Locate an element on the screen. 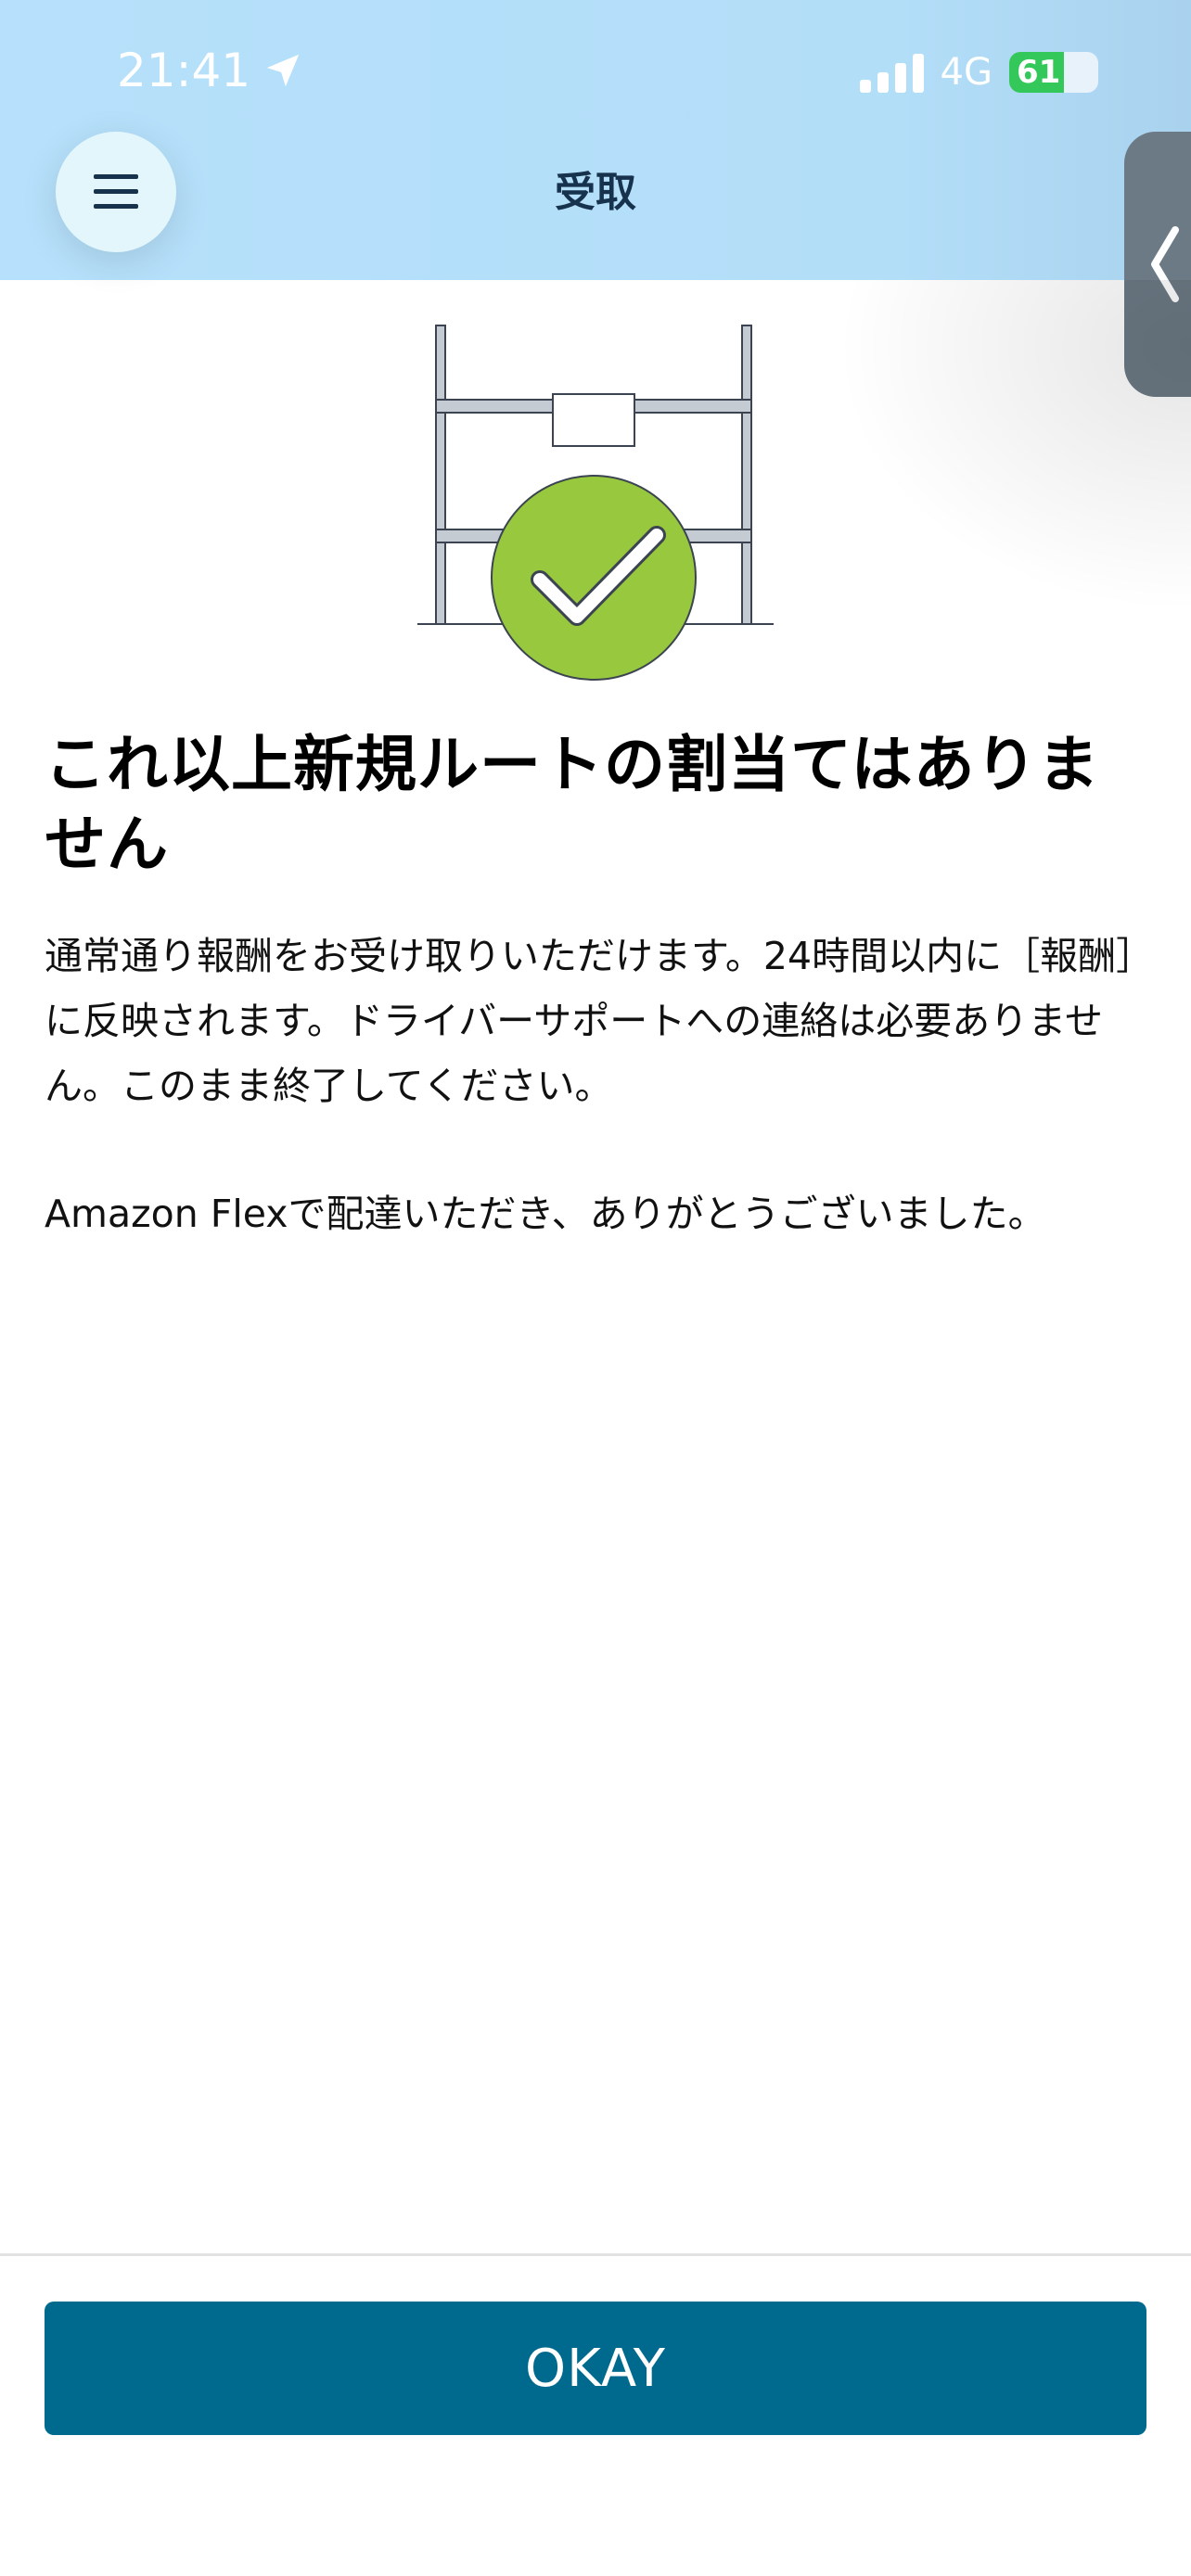 This screenshot has height=2576, width=1191. thanks-text: Amazon Flexで配達いただき、ありがとうございました。 is located at coordinates (545, 1214).